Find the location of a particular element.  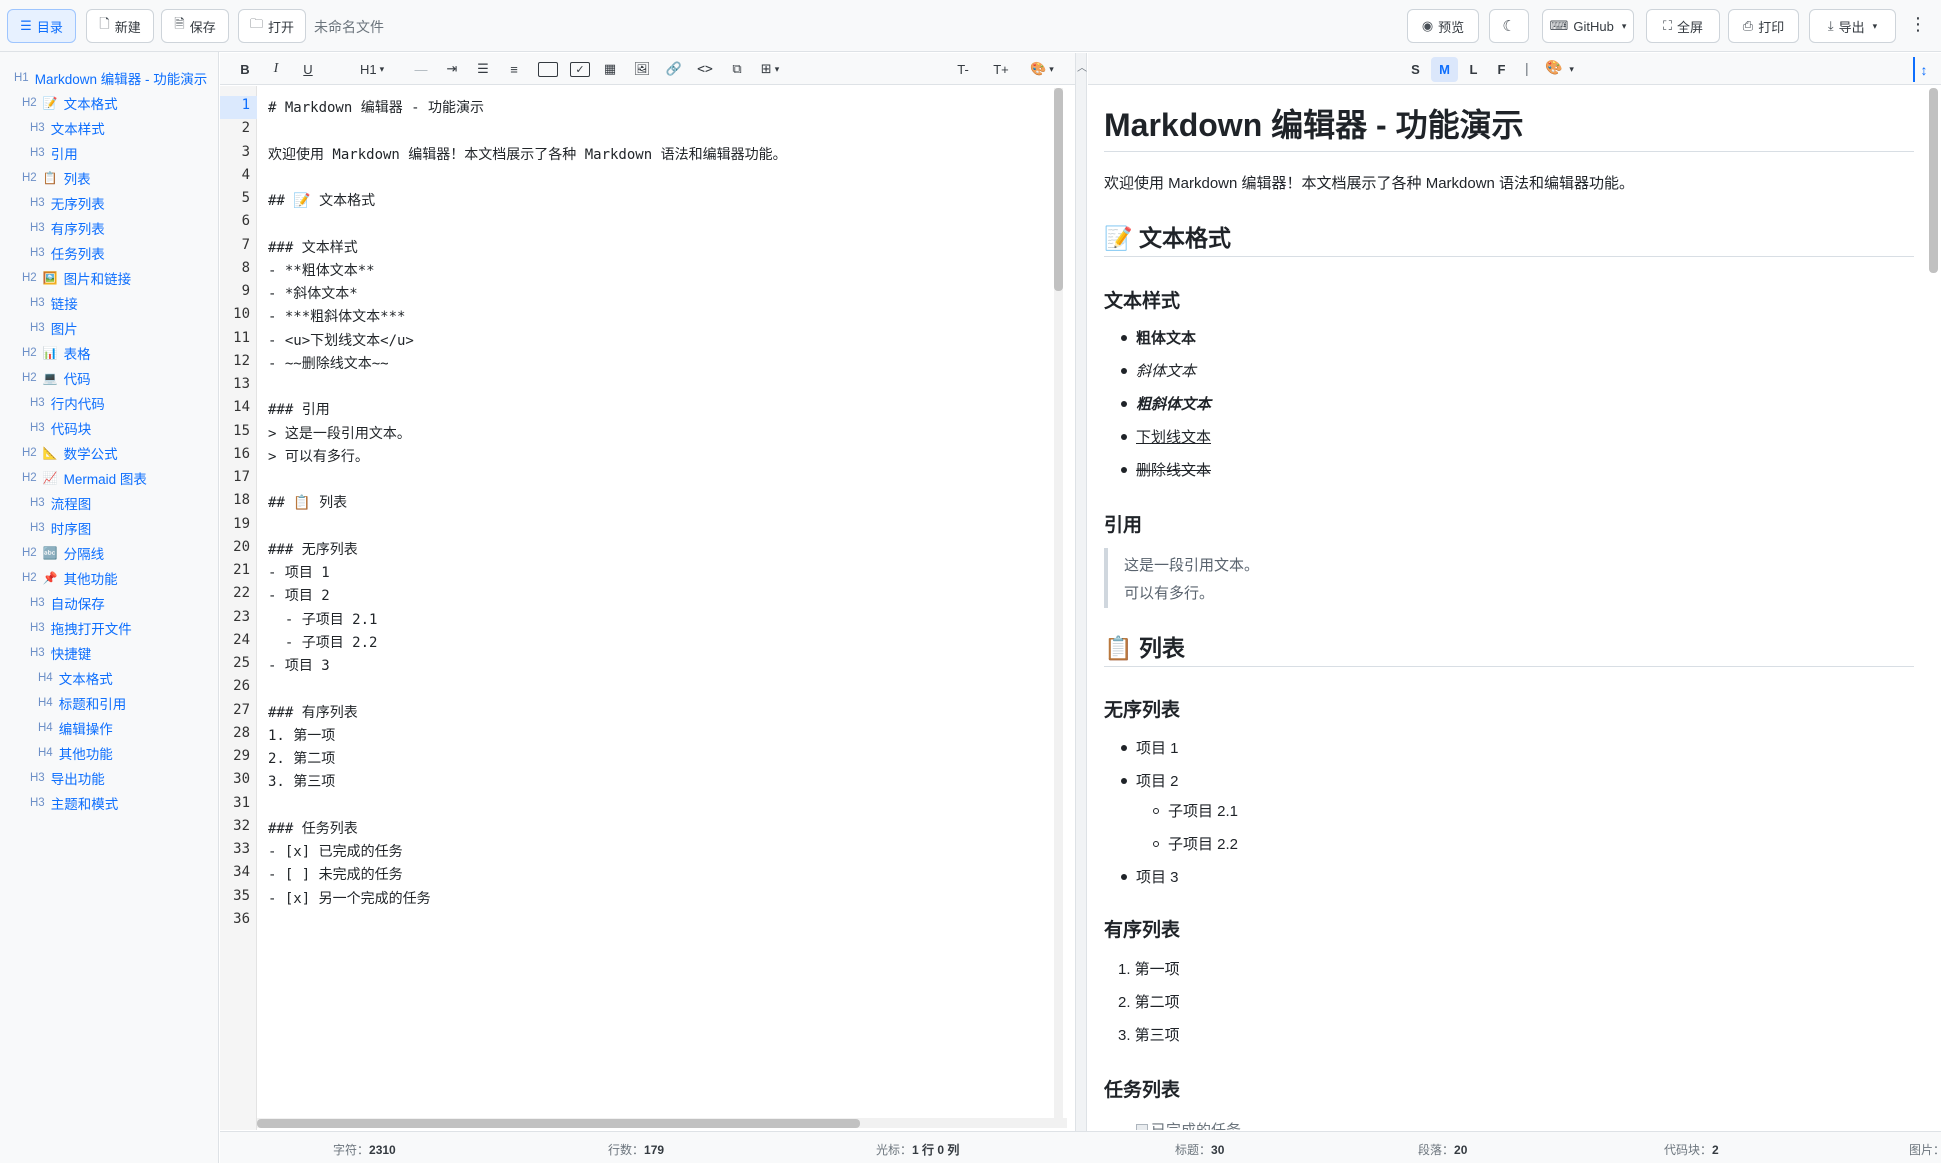

code-line: - 子项目 2.2 is located at coordinates (323, 642).